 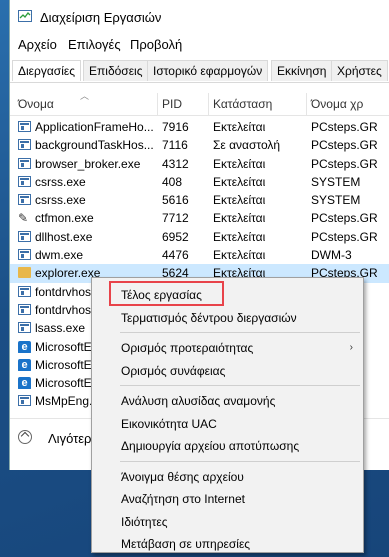 What do you see at coordinates (247, 145) in the screenshot?
I see `process-status: Σε αναστολή` at bounding box center [247, 145].